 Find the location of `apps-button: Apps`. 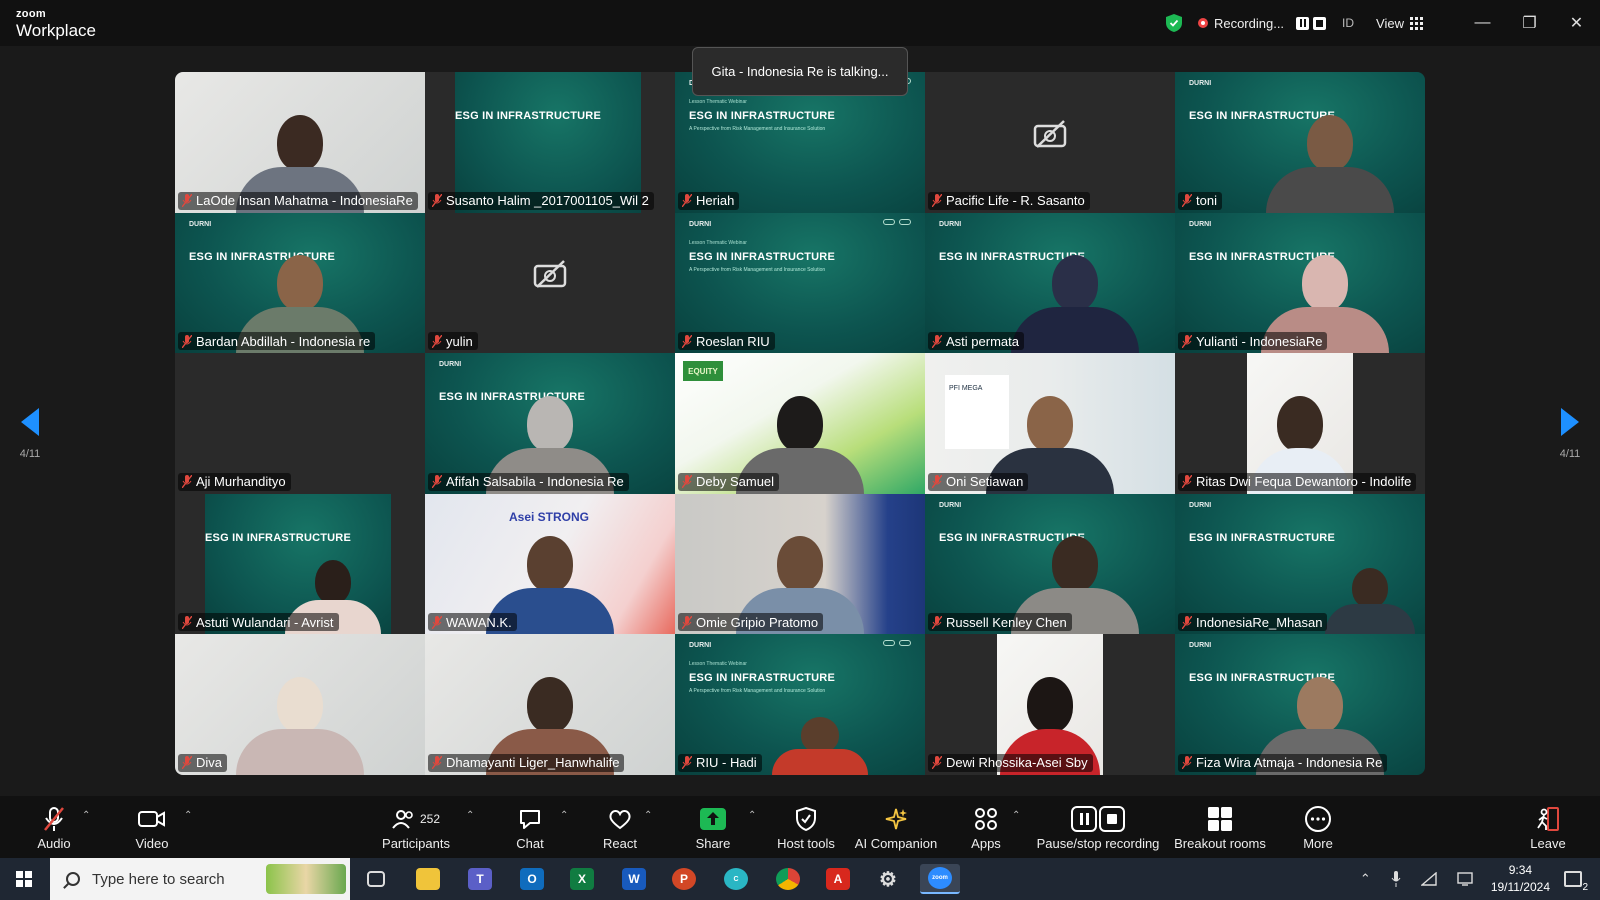

apps-button: Apps is located at coordinates (986, 827).